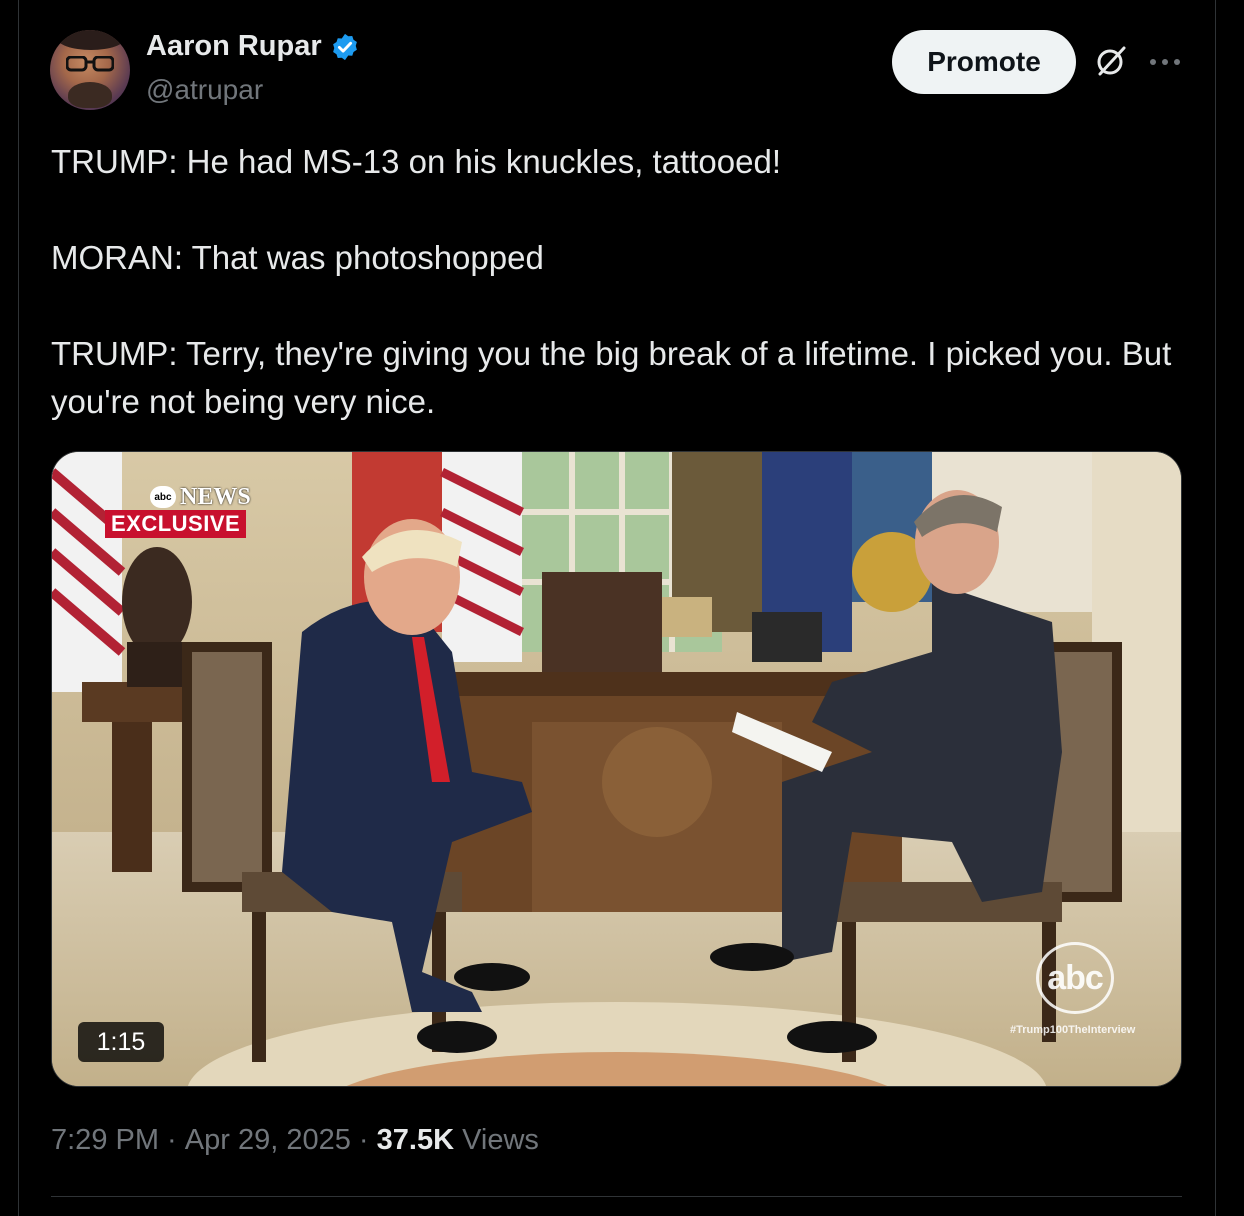  I want to click on abc-small-logo: abc, so click(163, 497).